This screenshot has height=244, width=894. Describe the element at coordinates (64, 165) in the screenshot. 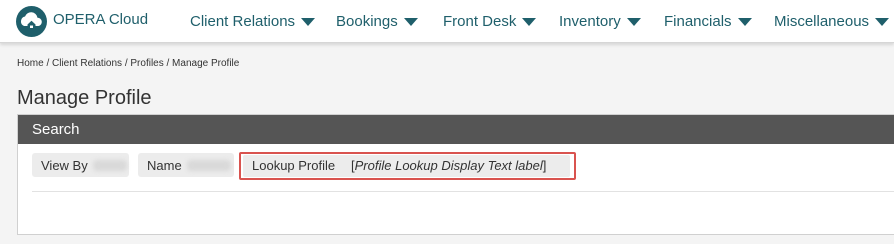

I see `view-by-label: View By` at that location.